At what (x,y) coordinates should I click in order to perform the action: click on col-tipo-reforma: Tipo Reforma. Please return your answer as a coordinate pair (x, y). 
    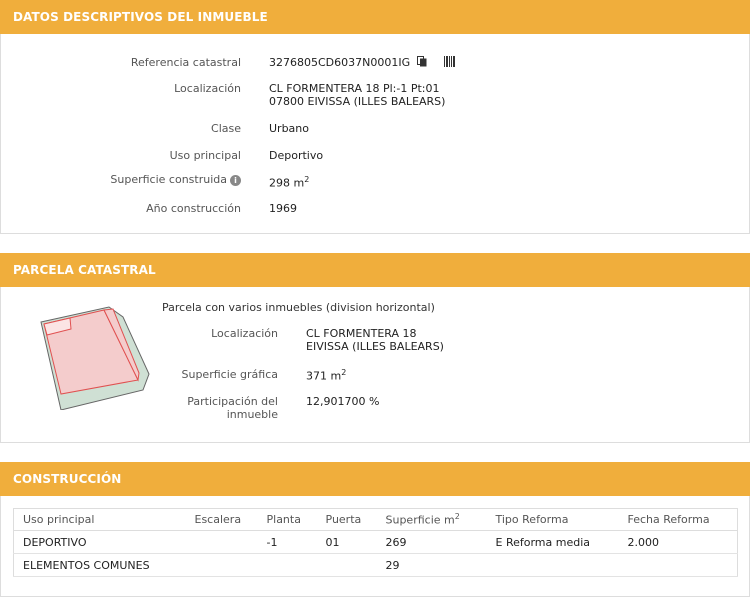
    Looking at the image, I should click on (552, 519).